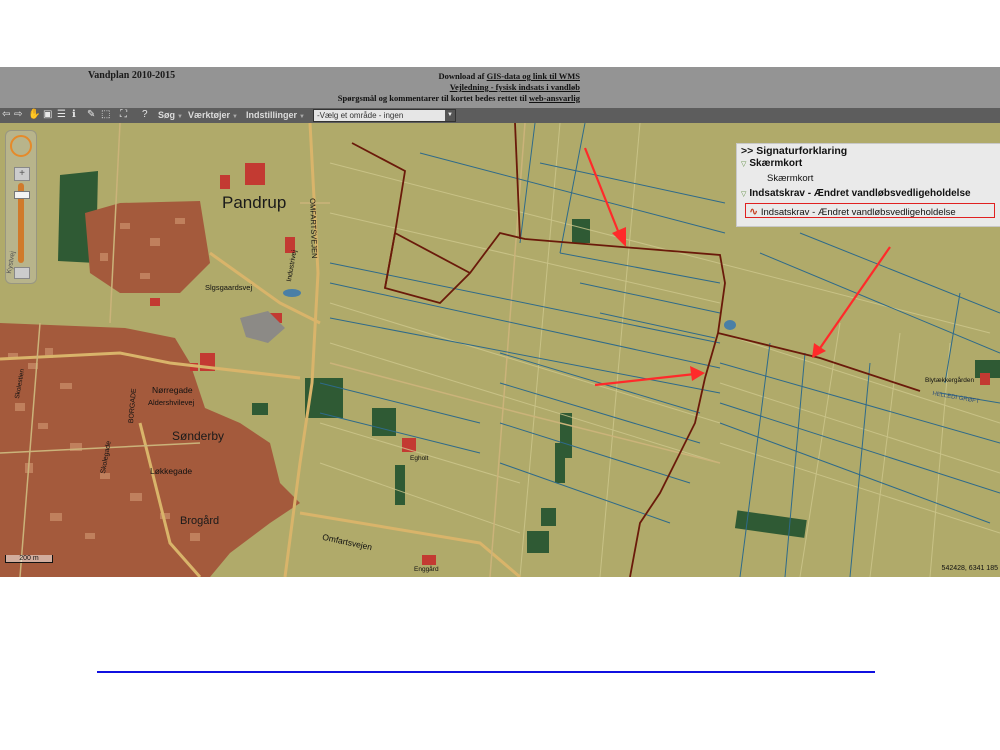 The width and height of the screenshot is (1000, 750). I want to click on draw-icon: ✎, so click(91, 115).